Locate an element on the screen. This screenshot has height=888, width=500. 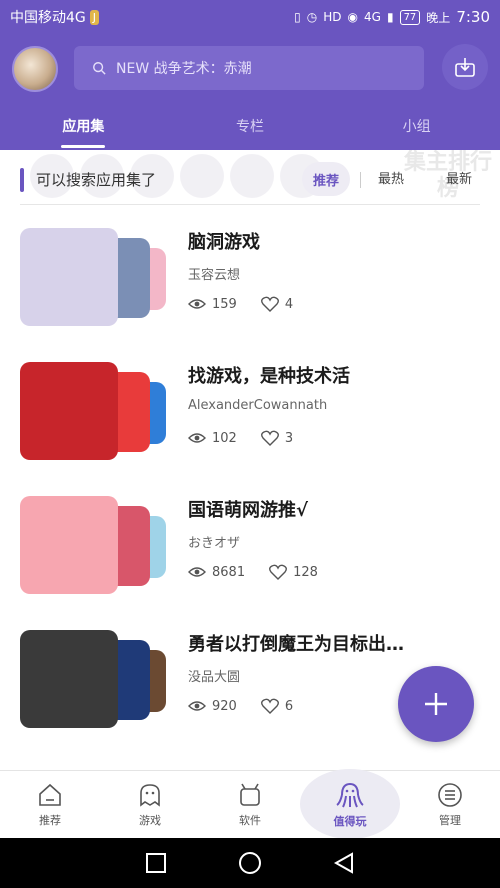
signal-icon: ▮ is located at coordinates (390, 17).